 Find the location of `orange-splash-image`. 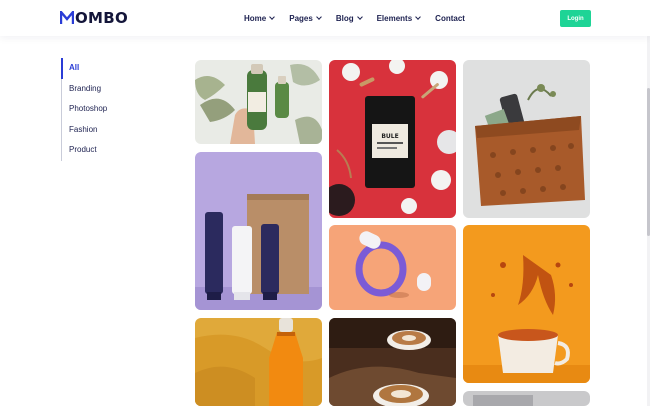

orange-splash-image is located at coordinates (526, 304).